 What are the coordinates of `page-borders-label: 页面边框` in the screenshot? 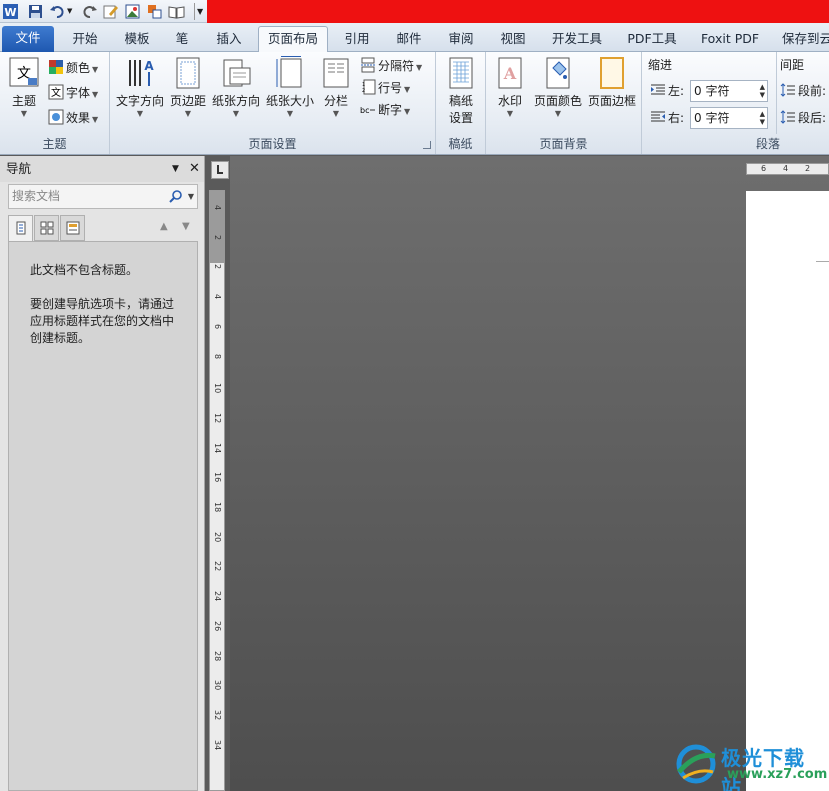 It's located at (611, 101).